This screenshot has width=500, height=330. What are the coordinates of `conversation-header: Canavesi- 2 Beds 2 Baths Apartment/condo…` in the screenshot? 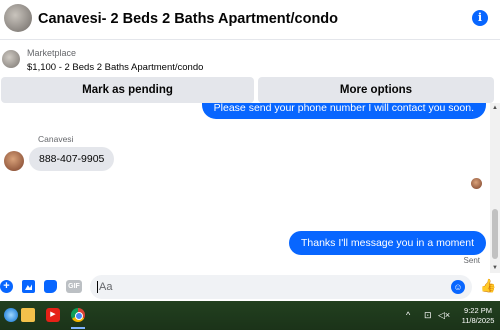 It's located at (250, 20).